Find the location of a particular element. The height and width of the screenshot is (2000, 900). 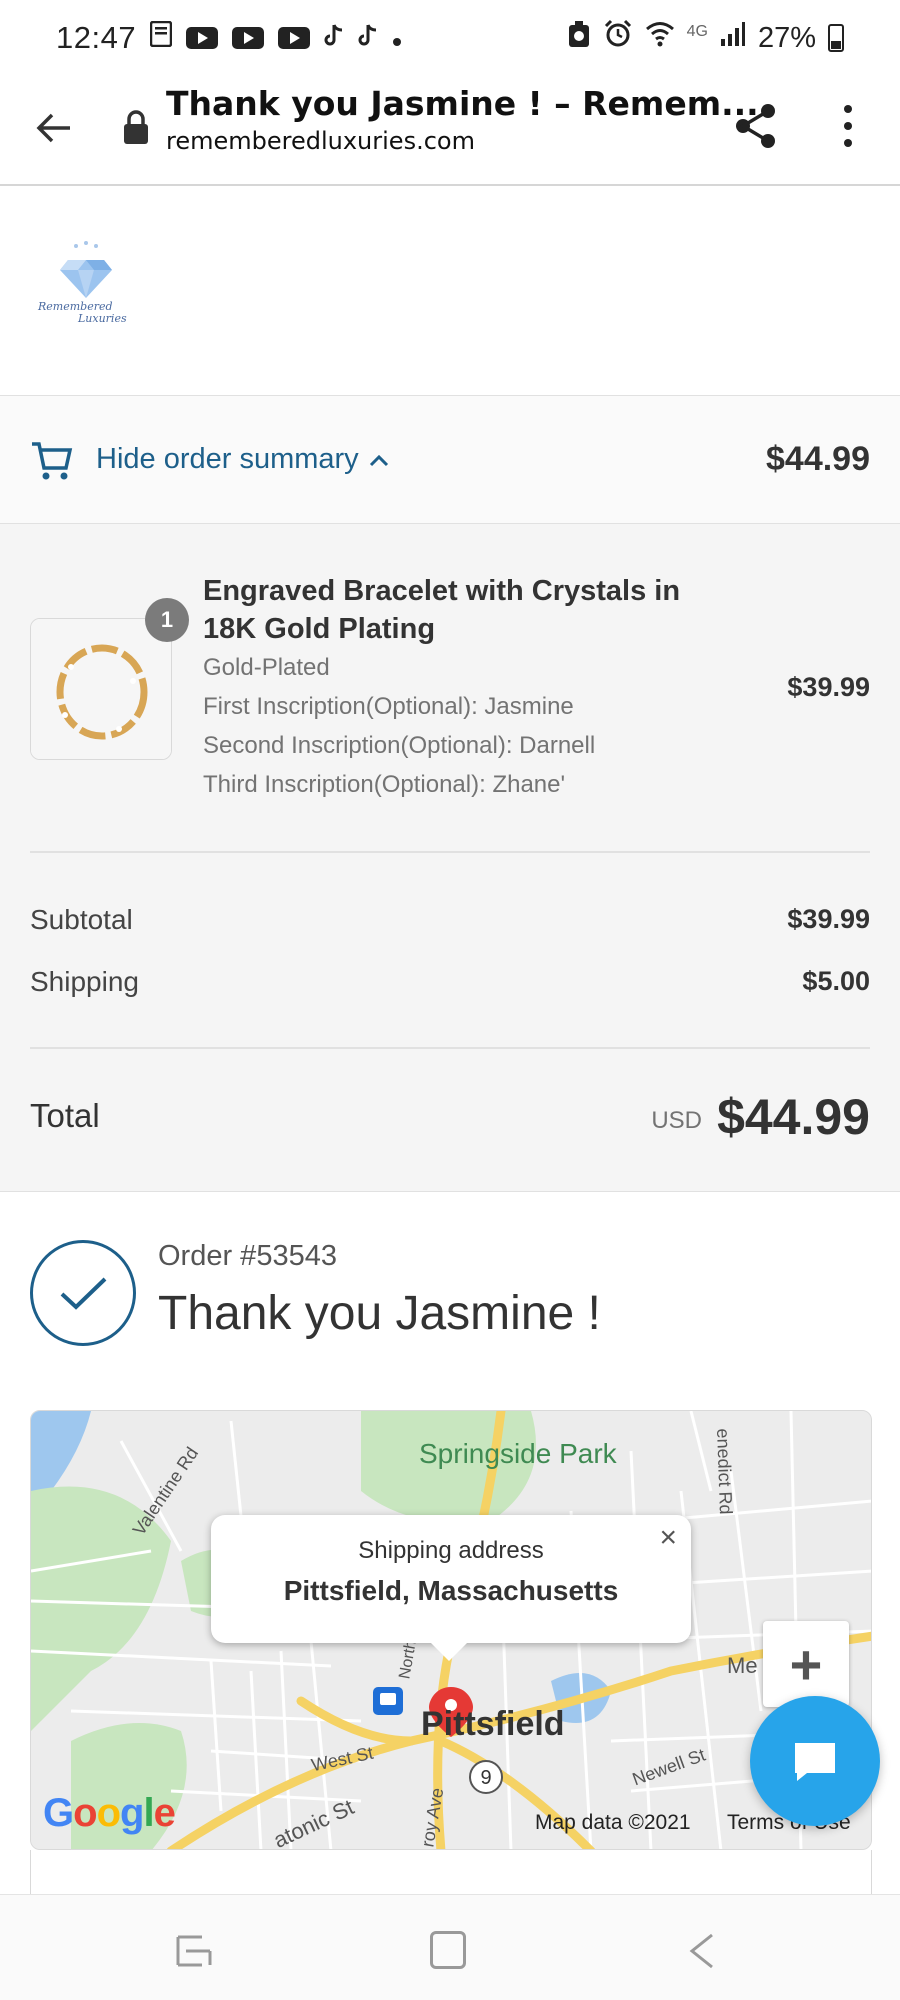

logo-text: Remembered Luxuries is located at coordinates (82, 313).